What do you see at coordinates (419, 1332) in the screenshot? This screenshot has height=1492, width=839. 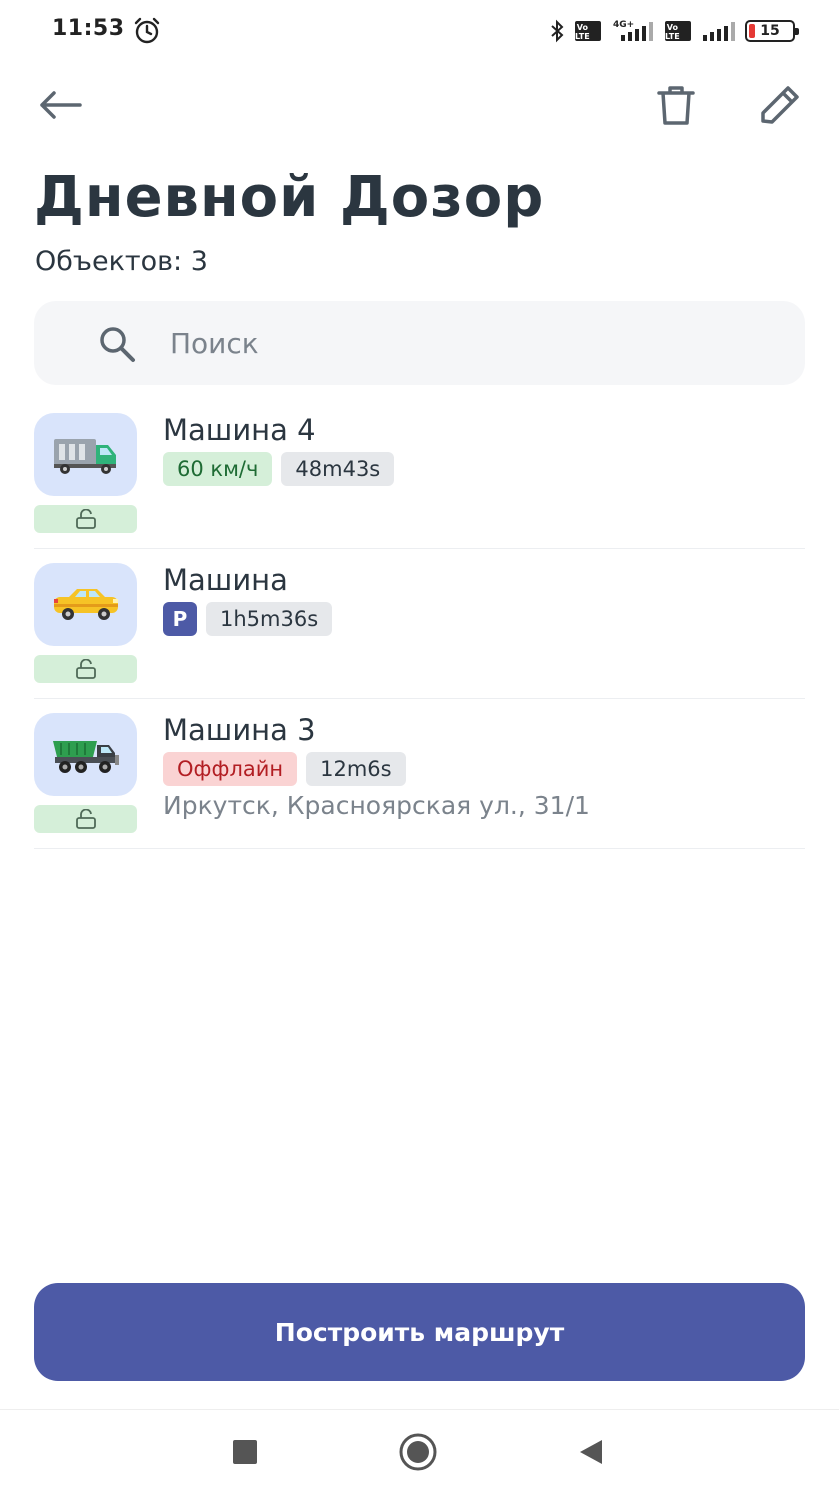 I see `build-route-button: Построить маршрут` at bounding box center [419, 1332].